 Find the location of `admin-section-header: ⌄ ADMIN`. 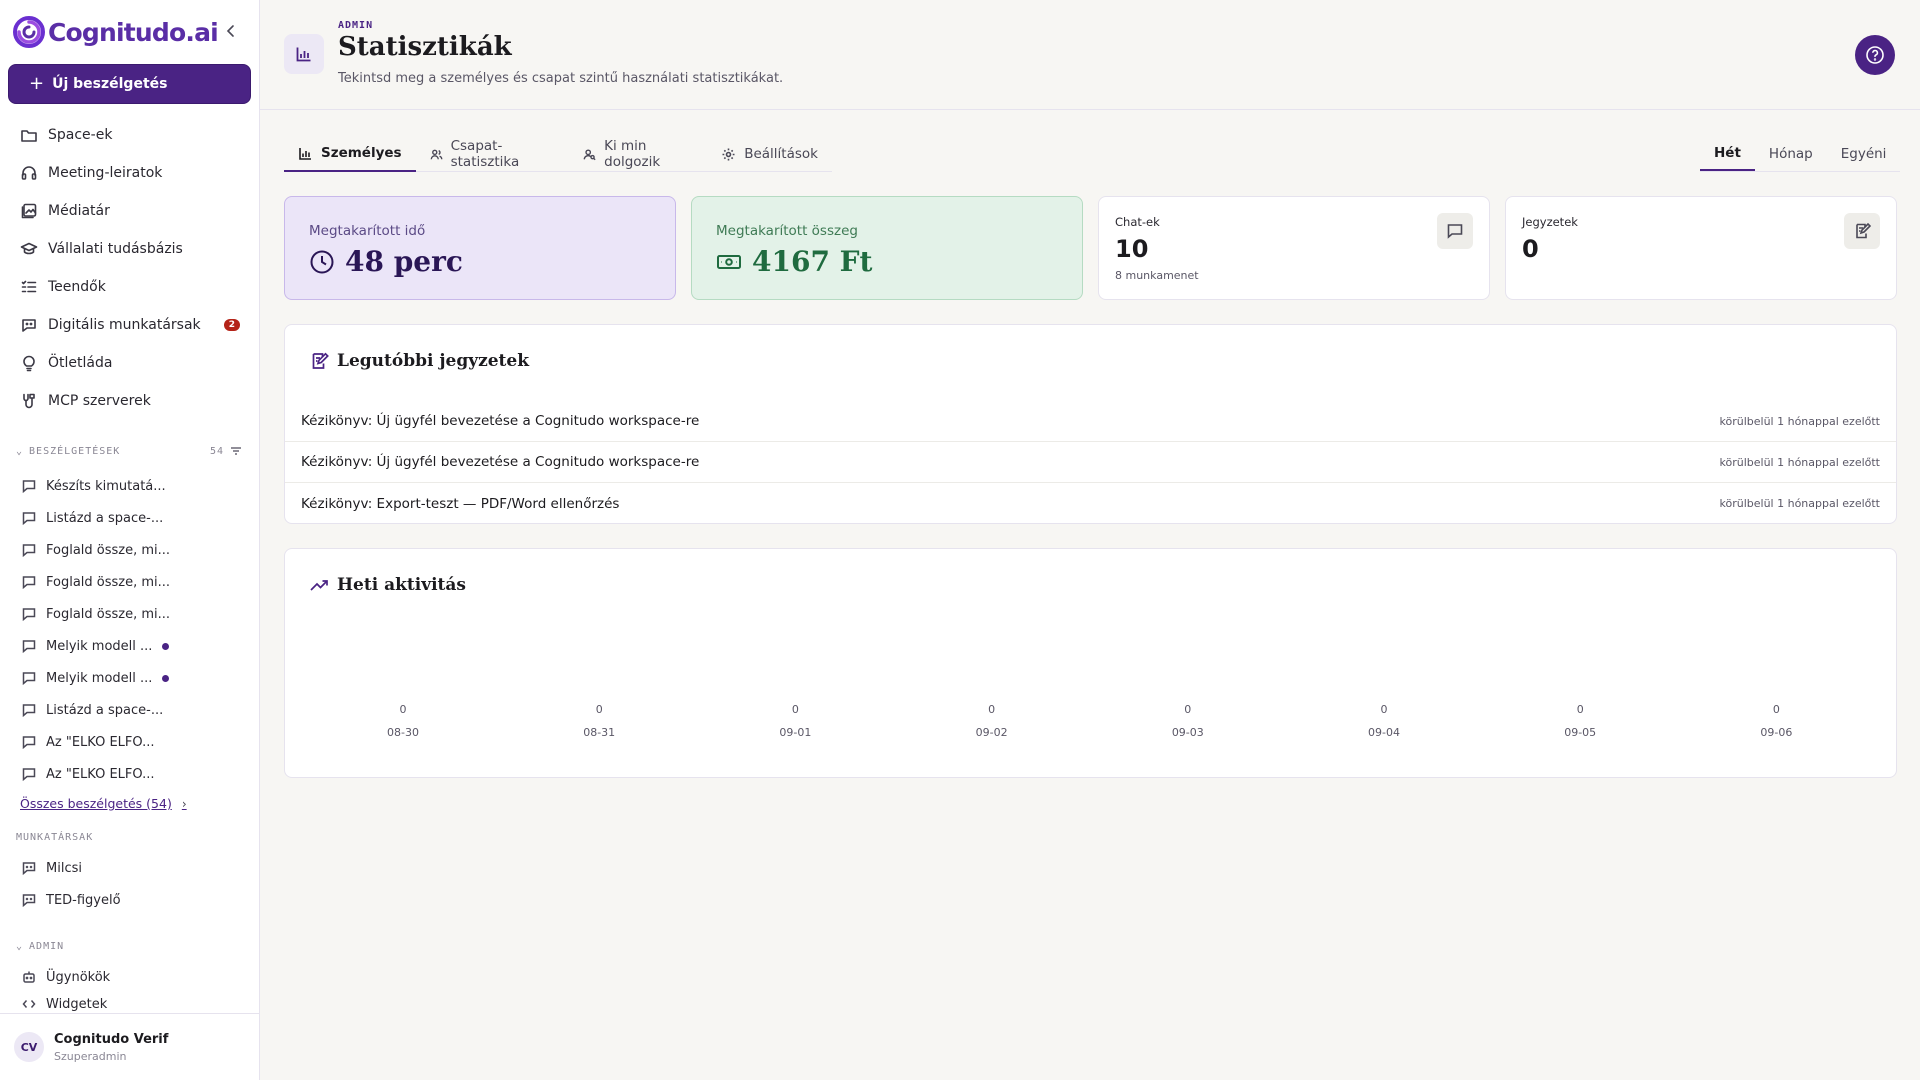

admin-section-header: ⌄ ADMIN is located at coordinates (129, 946).